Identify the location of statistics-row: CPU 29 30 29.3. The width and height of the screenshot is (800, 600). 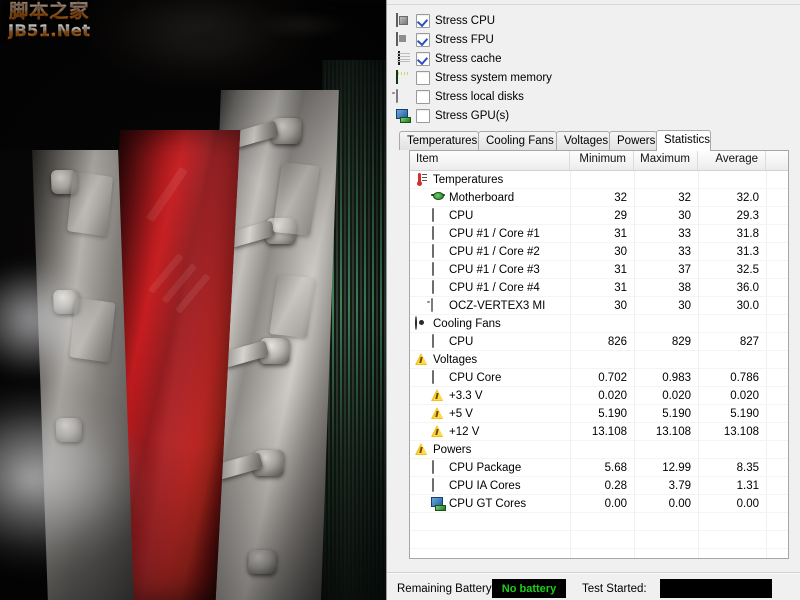
(599, 216).